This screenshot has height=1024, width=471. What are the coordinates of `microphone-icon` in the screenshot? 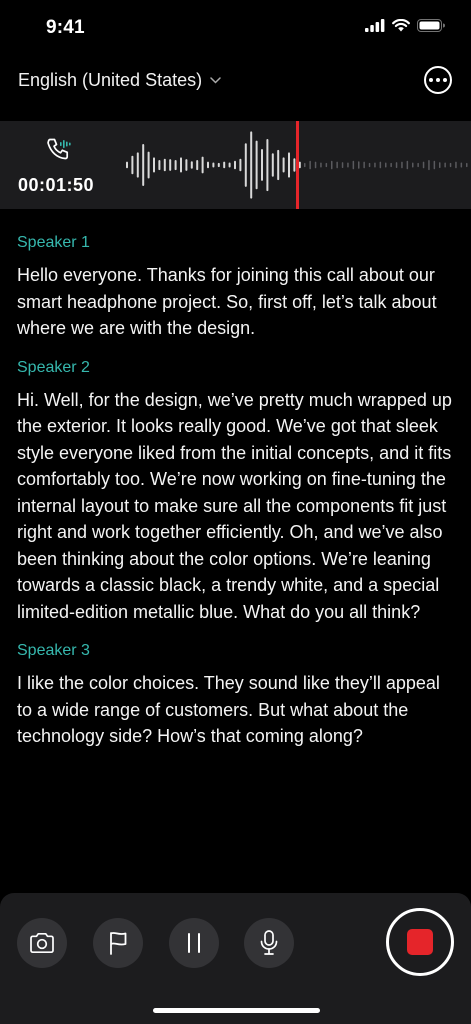 It's located at (269, 942).